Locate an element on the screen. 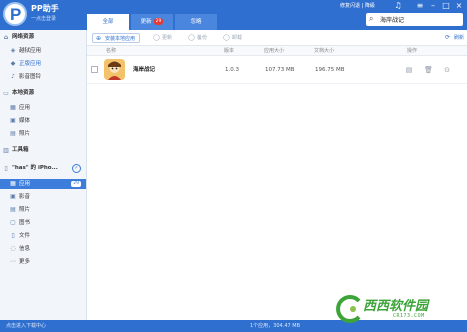  file-icon: ▯ is located at coordinates (13, 235).